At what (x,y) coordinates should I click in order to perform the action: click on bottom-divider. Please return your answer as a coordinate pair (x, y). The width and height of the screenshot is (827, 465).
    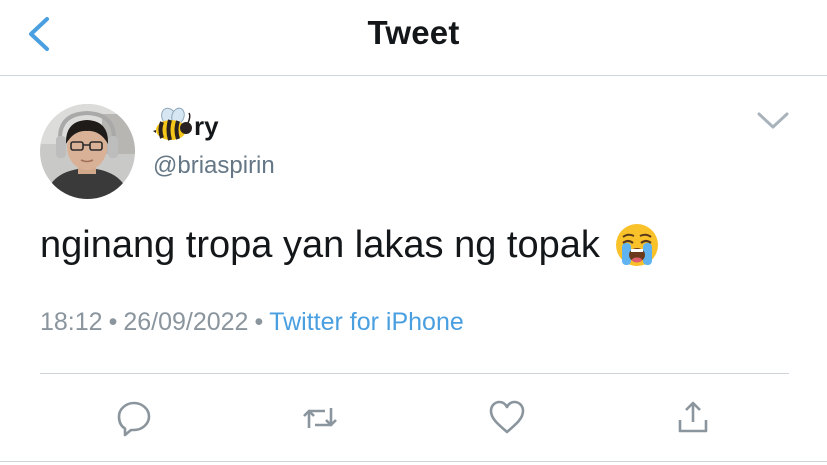
    Looking at the image, I should click on (413, 461).